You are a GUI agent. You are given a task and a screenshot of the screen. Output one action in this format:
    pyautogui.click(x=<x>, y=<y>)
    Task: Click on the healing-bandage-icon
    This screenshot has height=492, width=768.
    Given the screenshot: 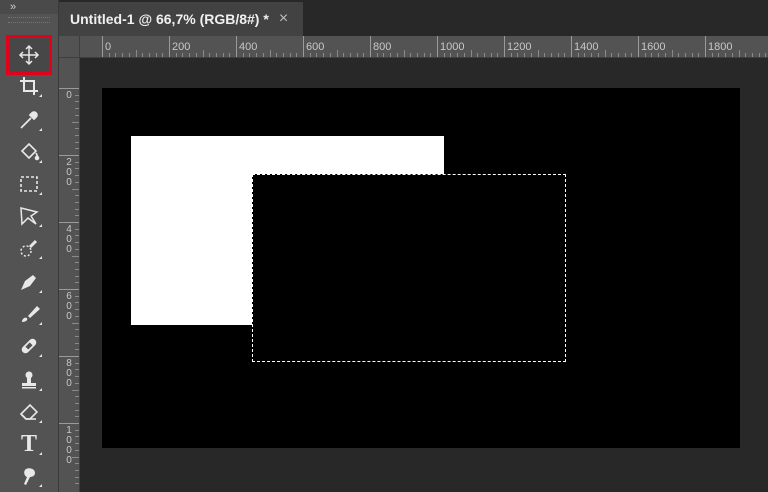 What is the action you would take?
    pyautogui.click(x=29, y=346)
    